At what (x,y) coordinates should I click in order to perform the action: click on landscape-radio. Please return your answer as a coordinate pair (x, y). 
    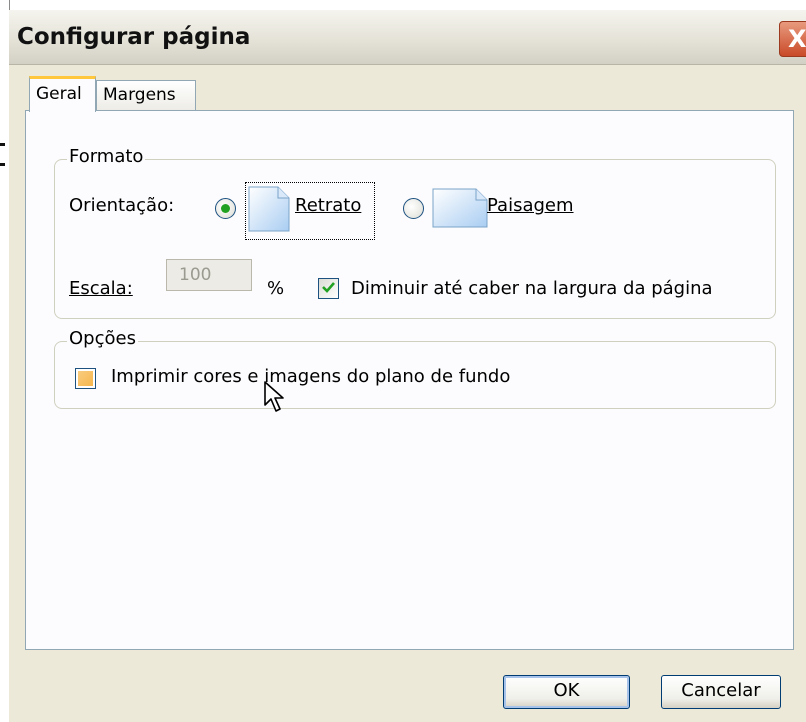
    Looking at the image, I should click on (413, 208).